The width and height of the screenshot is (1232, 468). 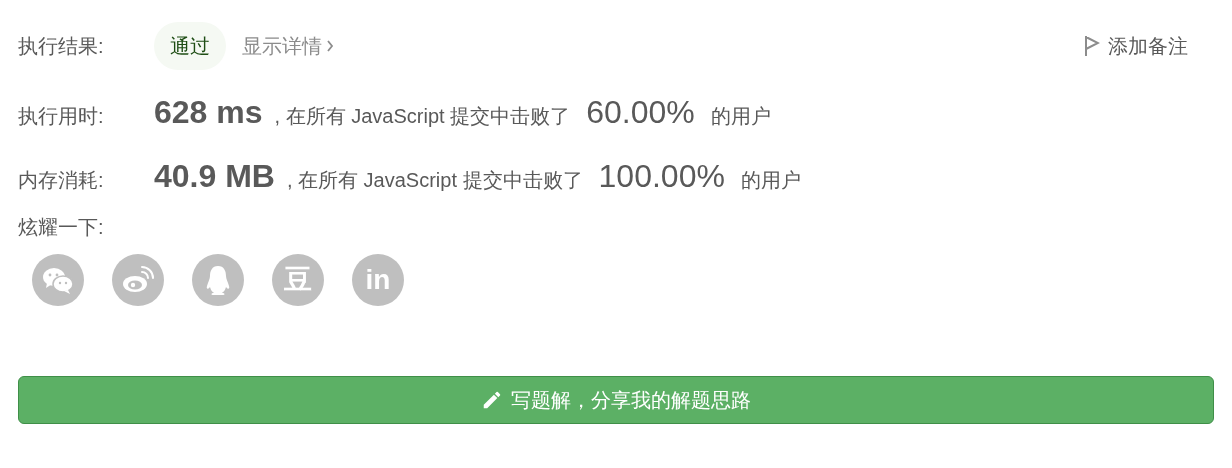 I want to click on eye-swirl-icon, so click(x=138, y=280).